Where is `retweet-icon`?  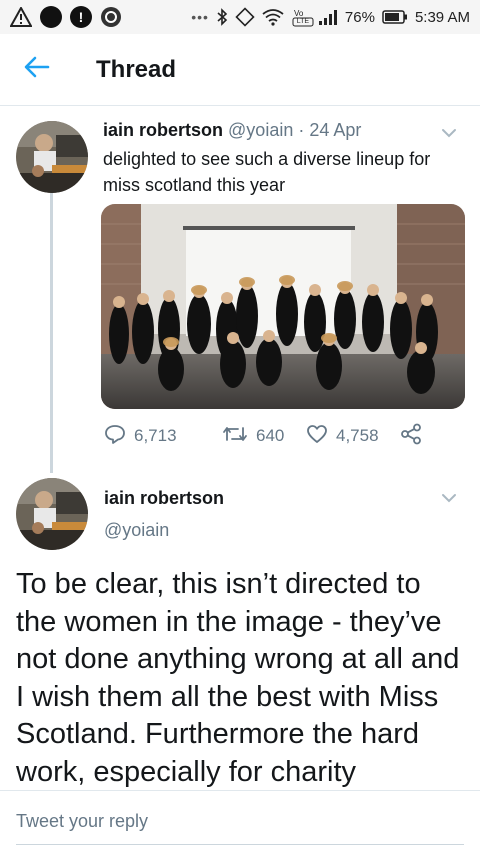 retweet-icon is located at coordinates (235, 436).